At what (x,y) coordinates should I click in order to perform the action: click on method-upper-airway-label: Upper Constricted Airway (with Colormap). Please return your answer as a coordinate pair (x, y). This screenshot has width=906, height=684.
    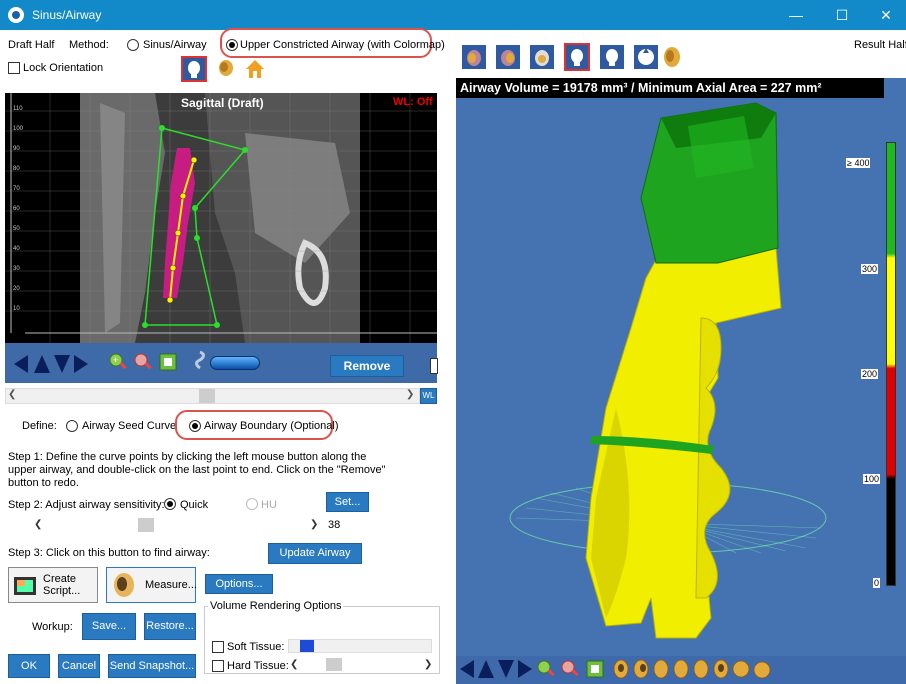
    Looking at the image, I should click on (342, 45).